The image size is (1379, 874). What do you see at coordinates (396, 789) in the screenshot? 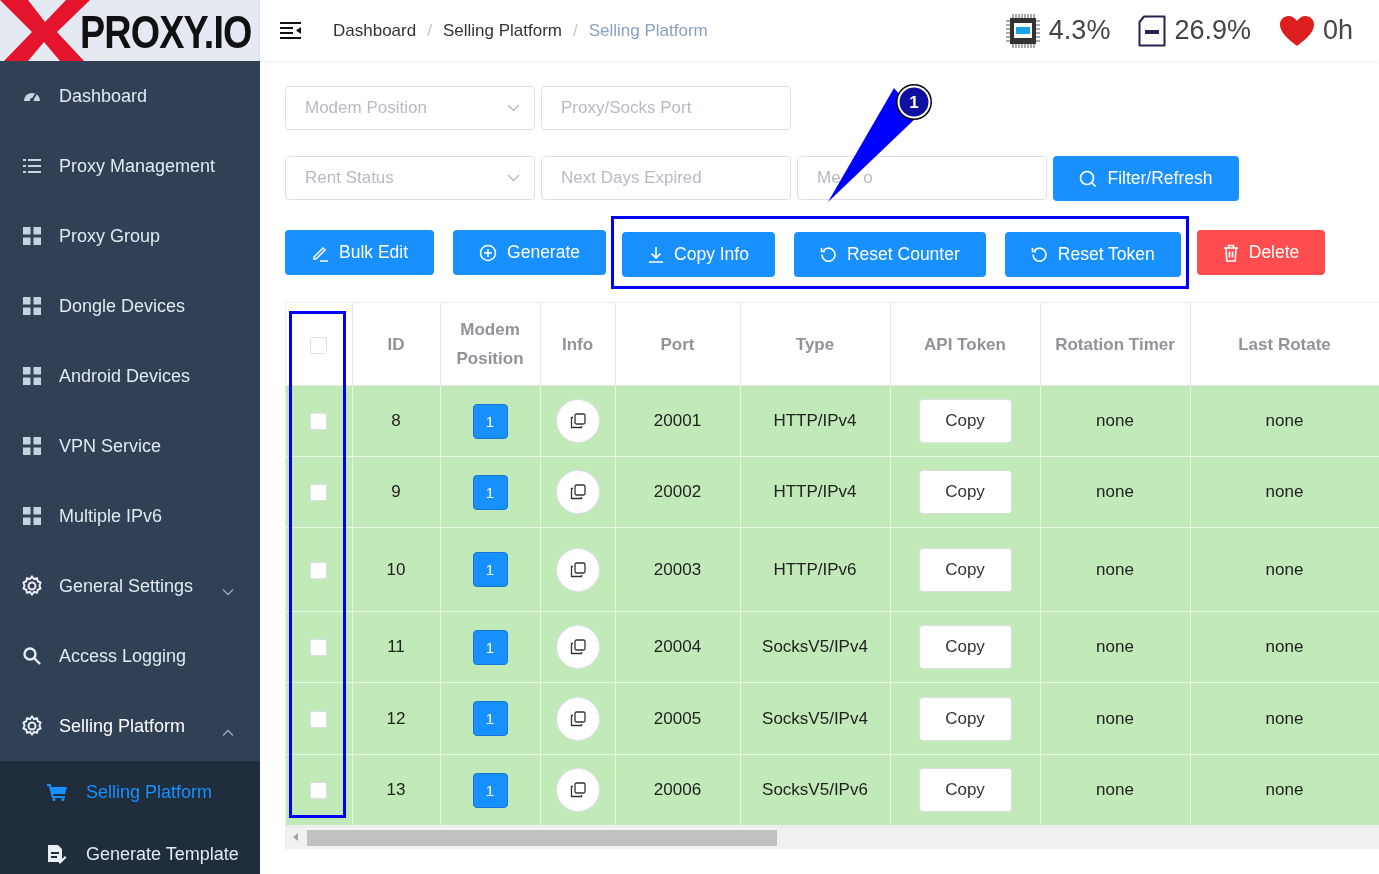
I see `table-cell: 13` at bounding box center [396, 789].